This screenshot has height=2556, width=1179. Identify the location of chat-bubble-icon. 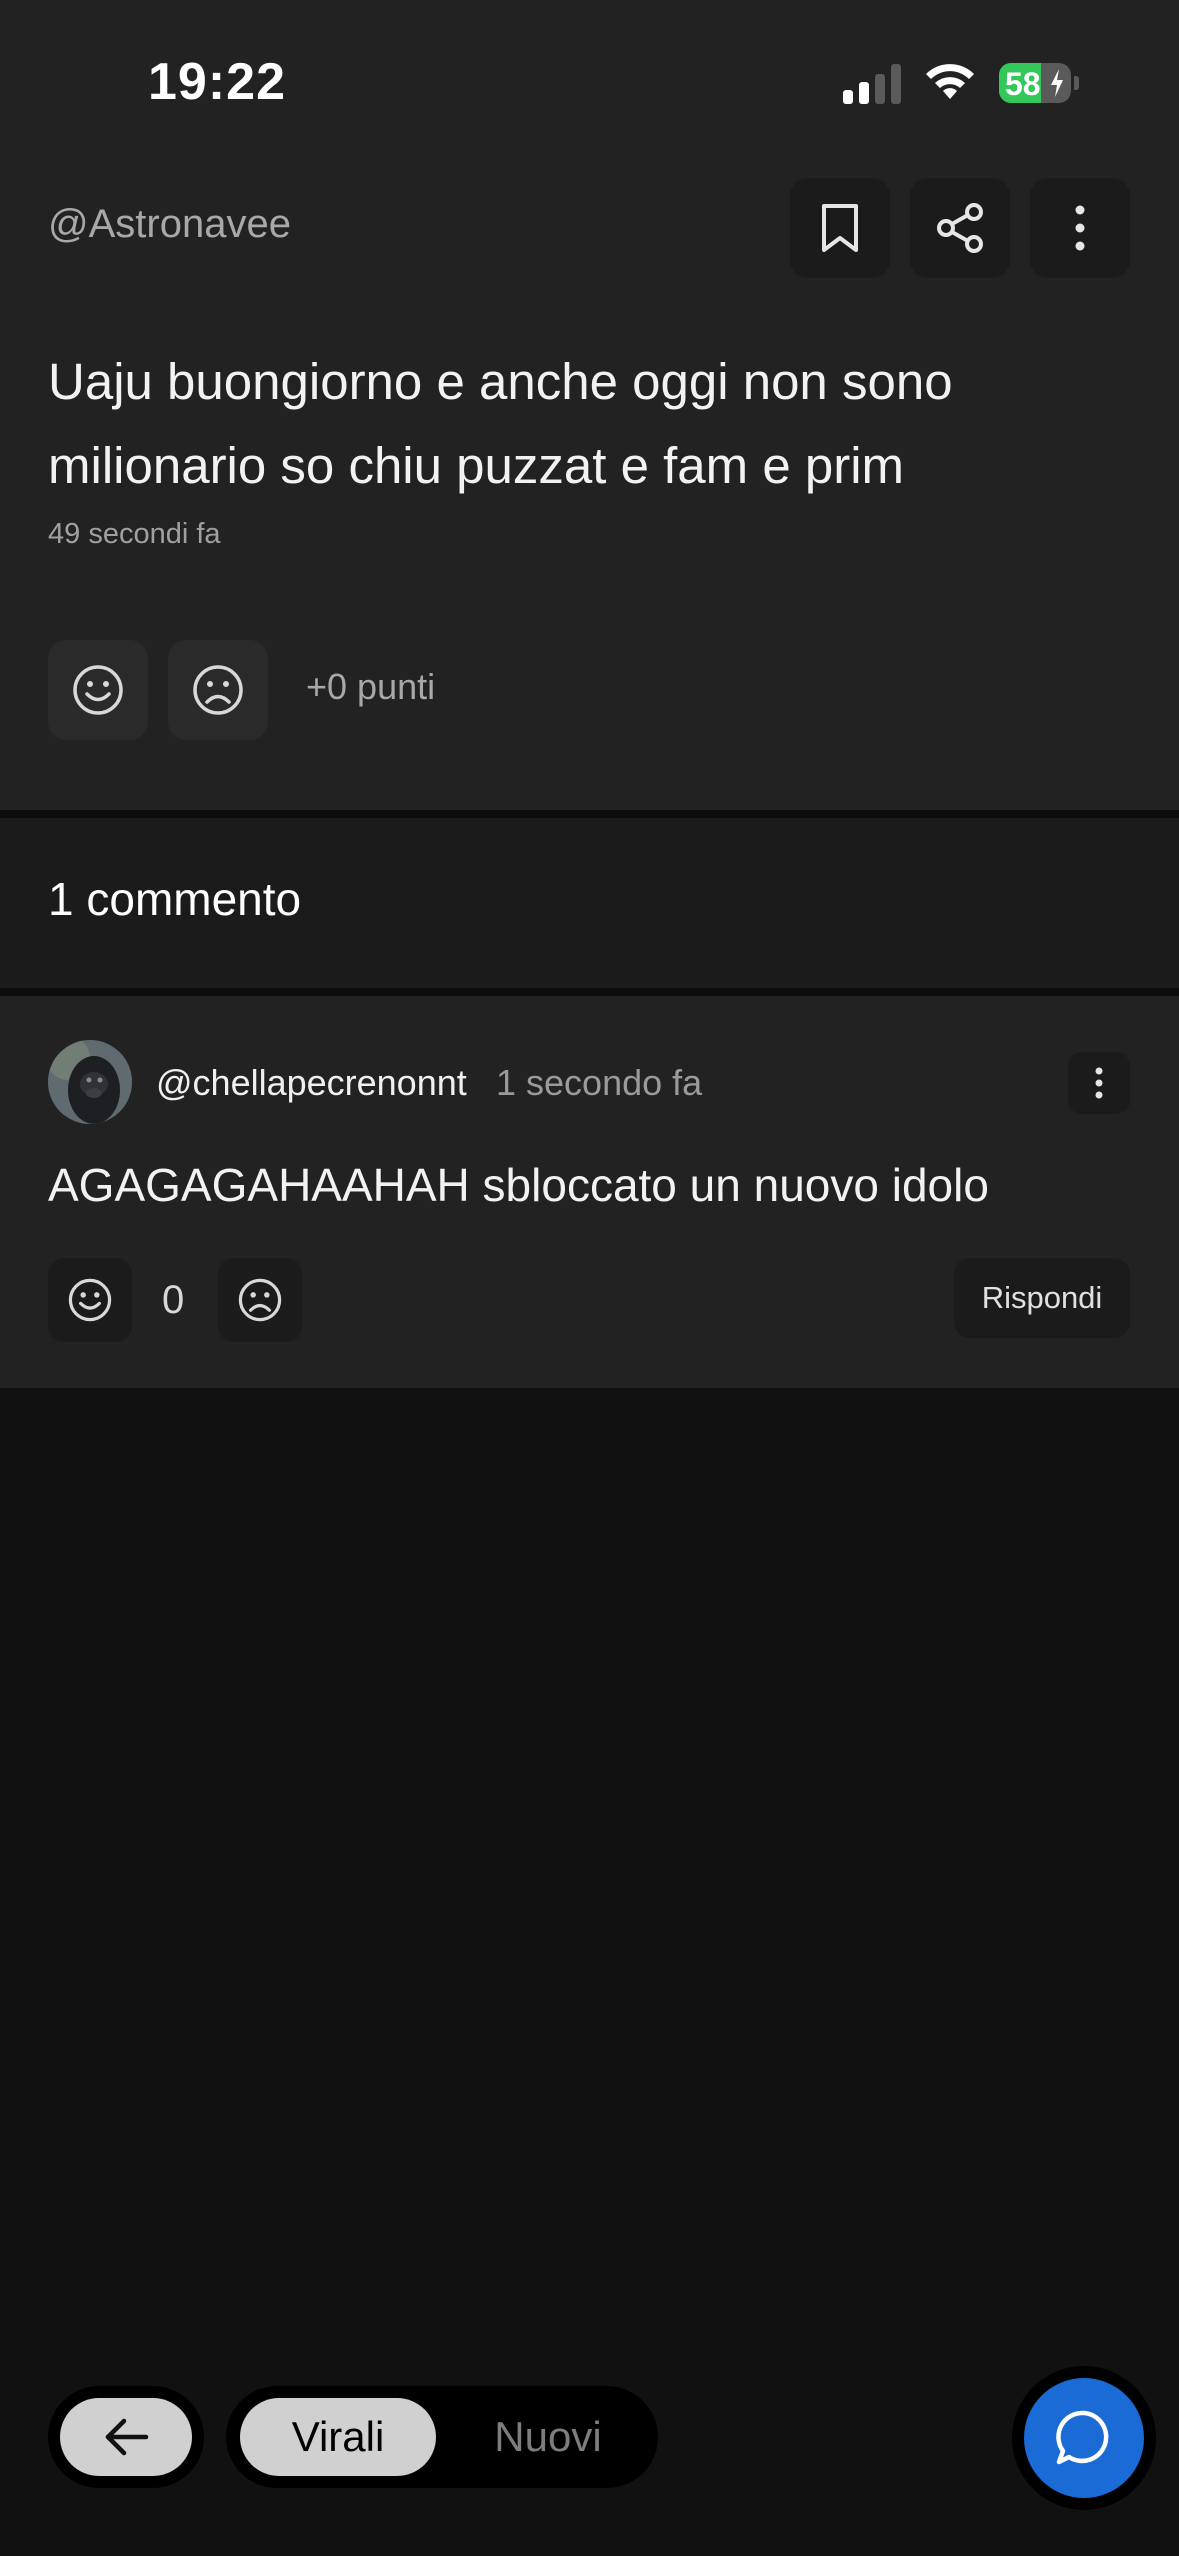
(1082, 2437).